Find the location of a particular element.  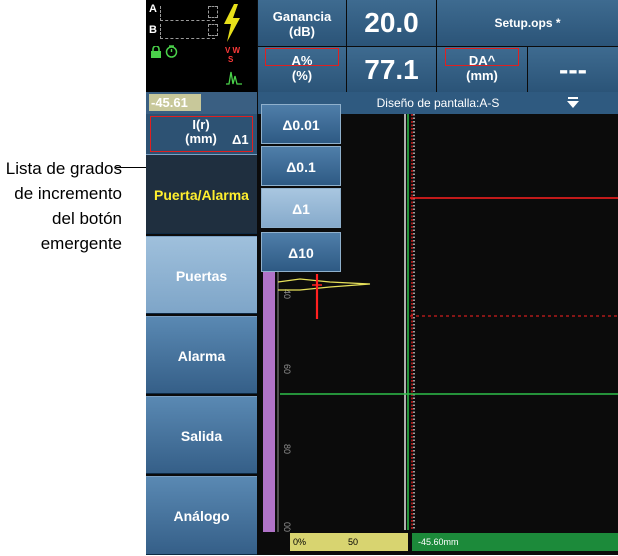

scroll-down-icon is located at coordinates (573, 103).